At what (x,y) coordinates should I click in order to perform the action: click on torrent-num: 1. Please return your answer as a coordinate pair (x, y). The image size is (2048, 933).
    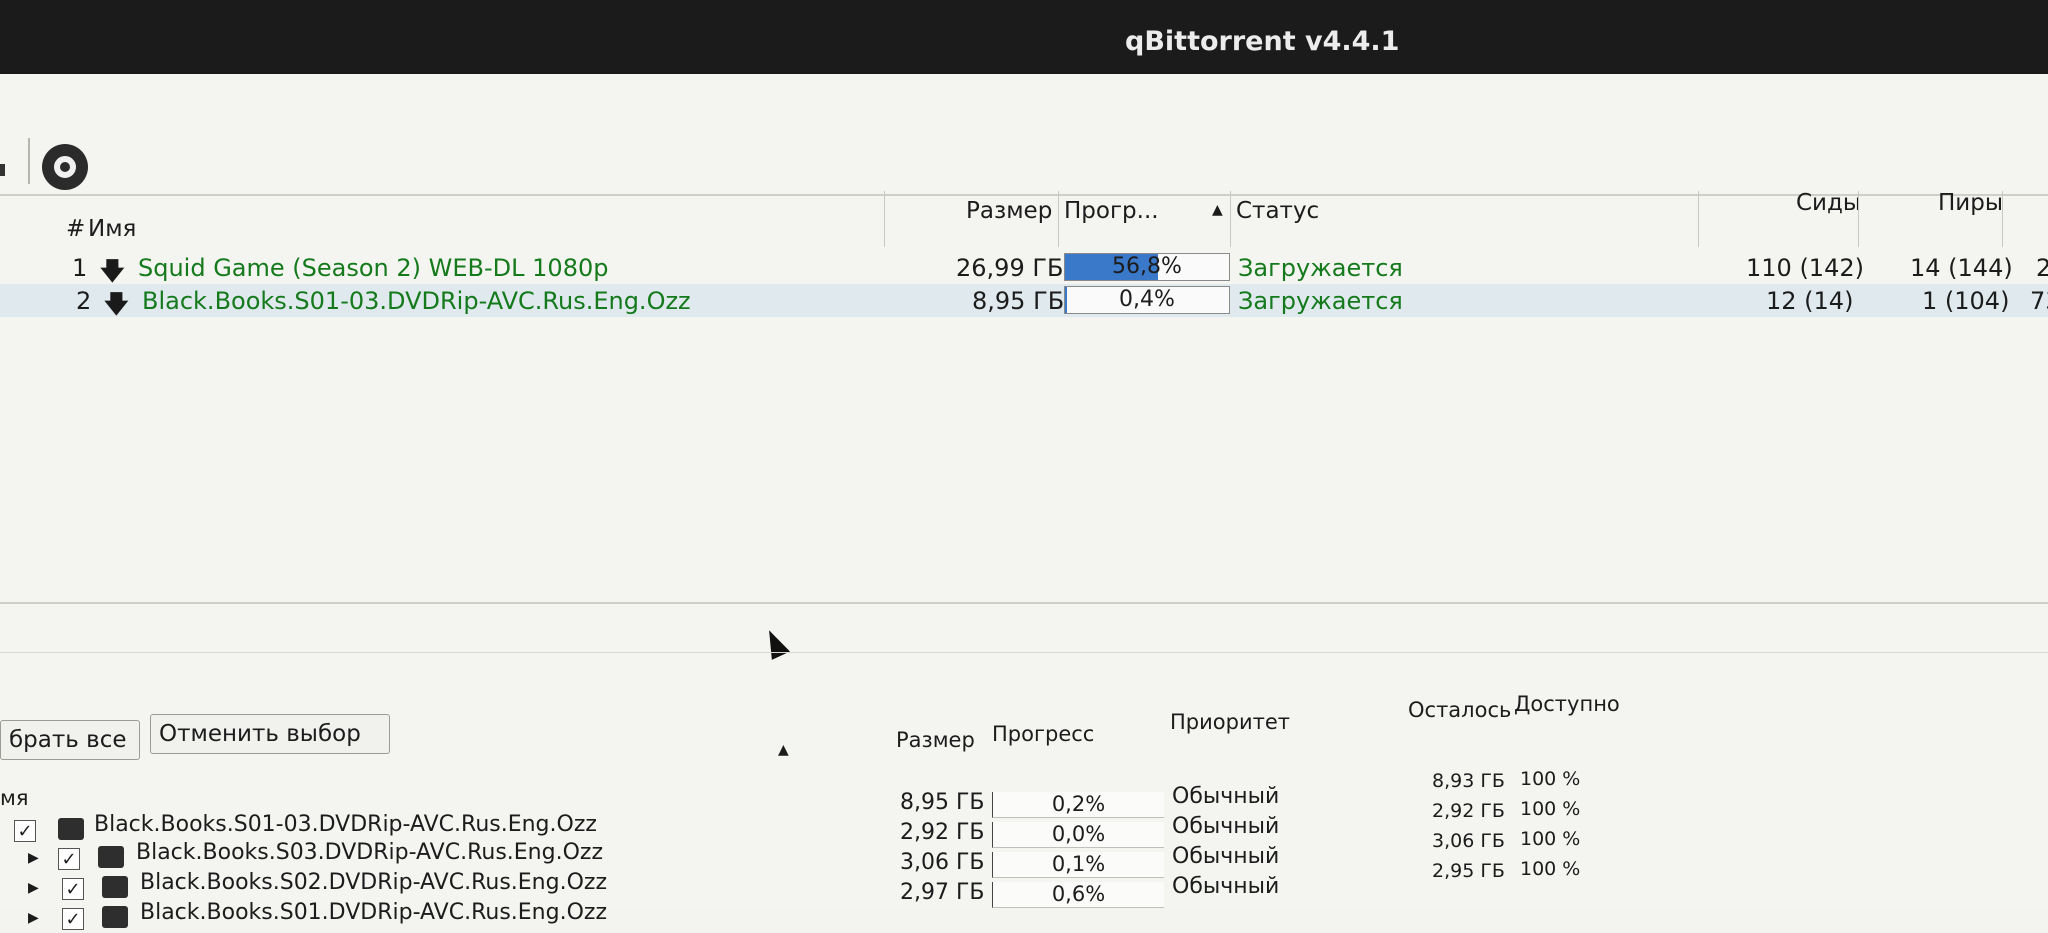
    Looking at the image, I should click on (80, 268).